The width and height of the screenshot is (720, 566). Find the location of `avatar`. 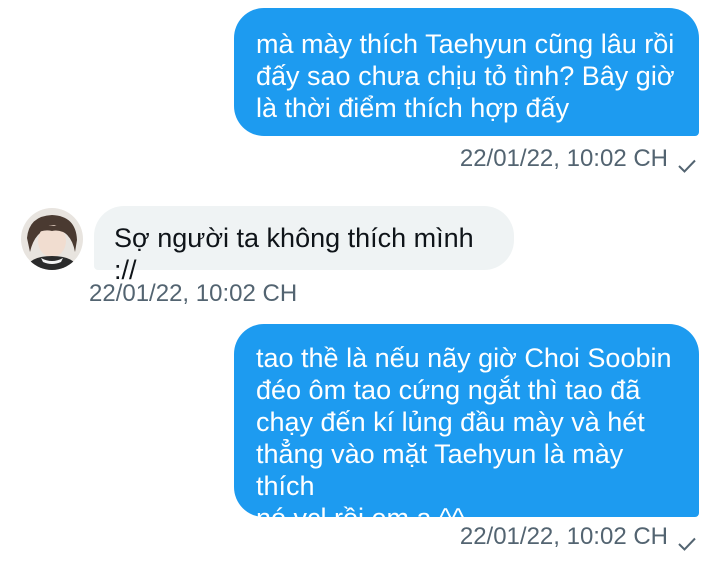

avatar is located at coordinates (52, 239).